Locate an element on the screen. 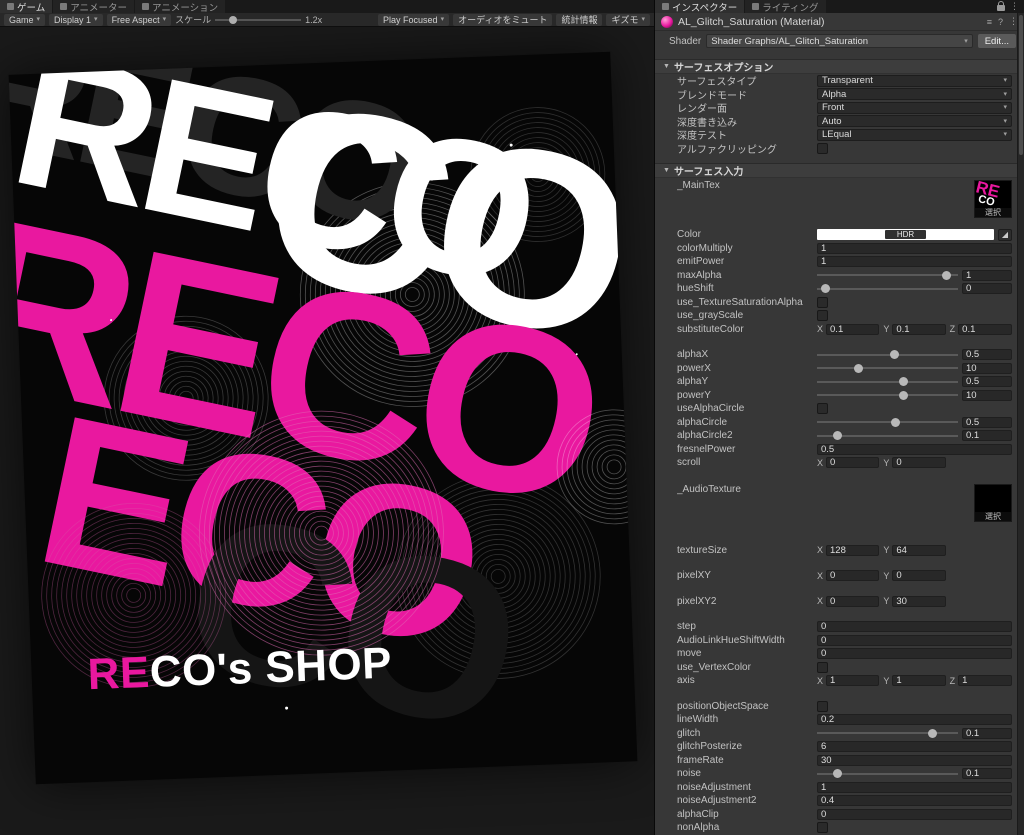 The height and width of the screenshot is (835, 1024). inspector-scrollbar is located at coordinates (1020, 424).